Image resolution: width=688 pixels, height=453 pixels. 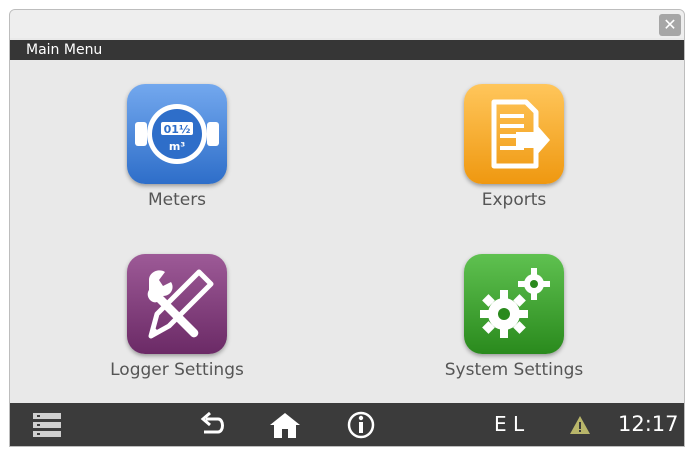 I want to click on tools-icon, so click(x=177, y=304).